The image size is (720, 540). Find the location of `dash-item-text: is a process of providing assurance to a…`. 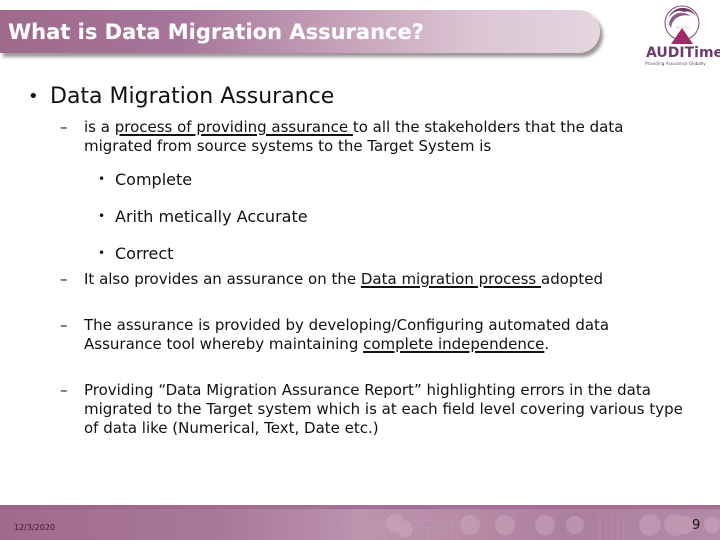

dash-item-text: is a process of providing assurance to a… is located at coordinates (384, 137).